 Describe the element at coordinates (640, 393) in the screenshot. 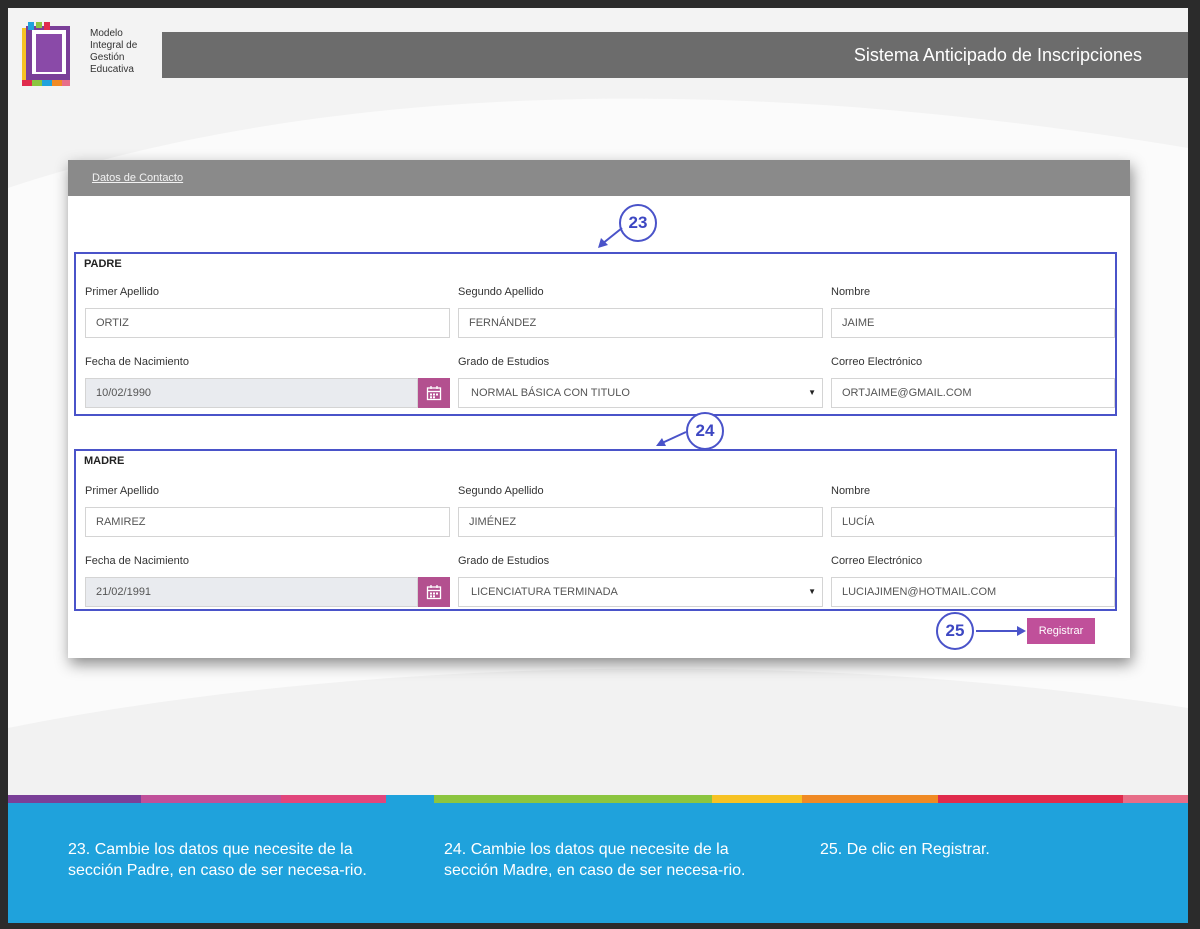

I see `padre-grado-estudios-select: NORMAL BÁSICA CON TITULO ▼` at that location.